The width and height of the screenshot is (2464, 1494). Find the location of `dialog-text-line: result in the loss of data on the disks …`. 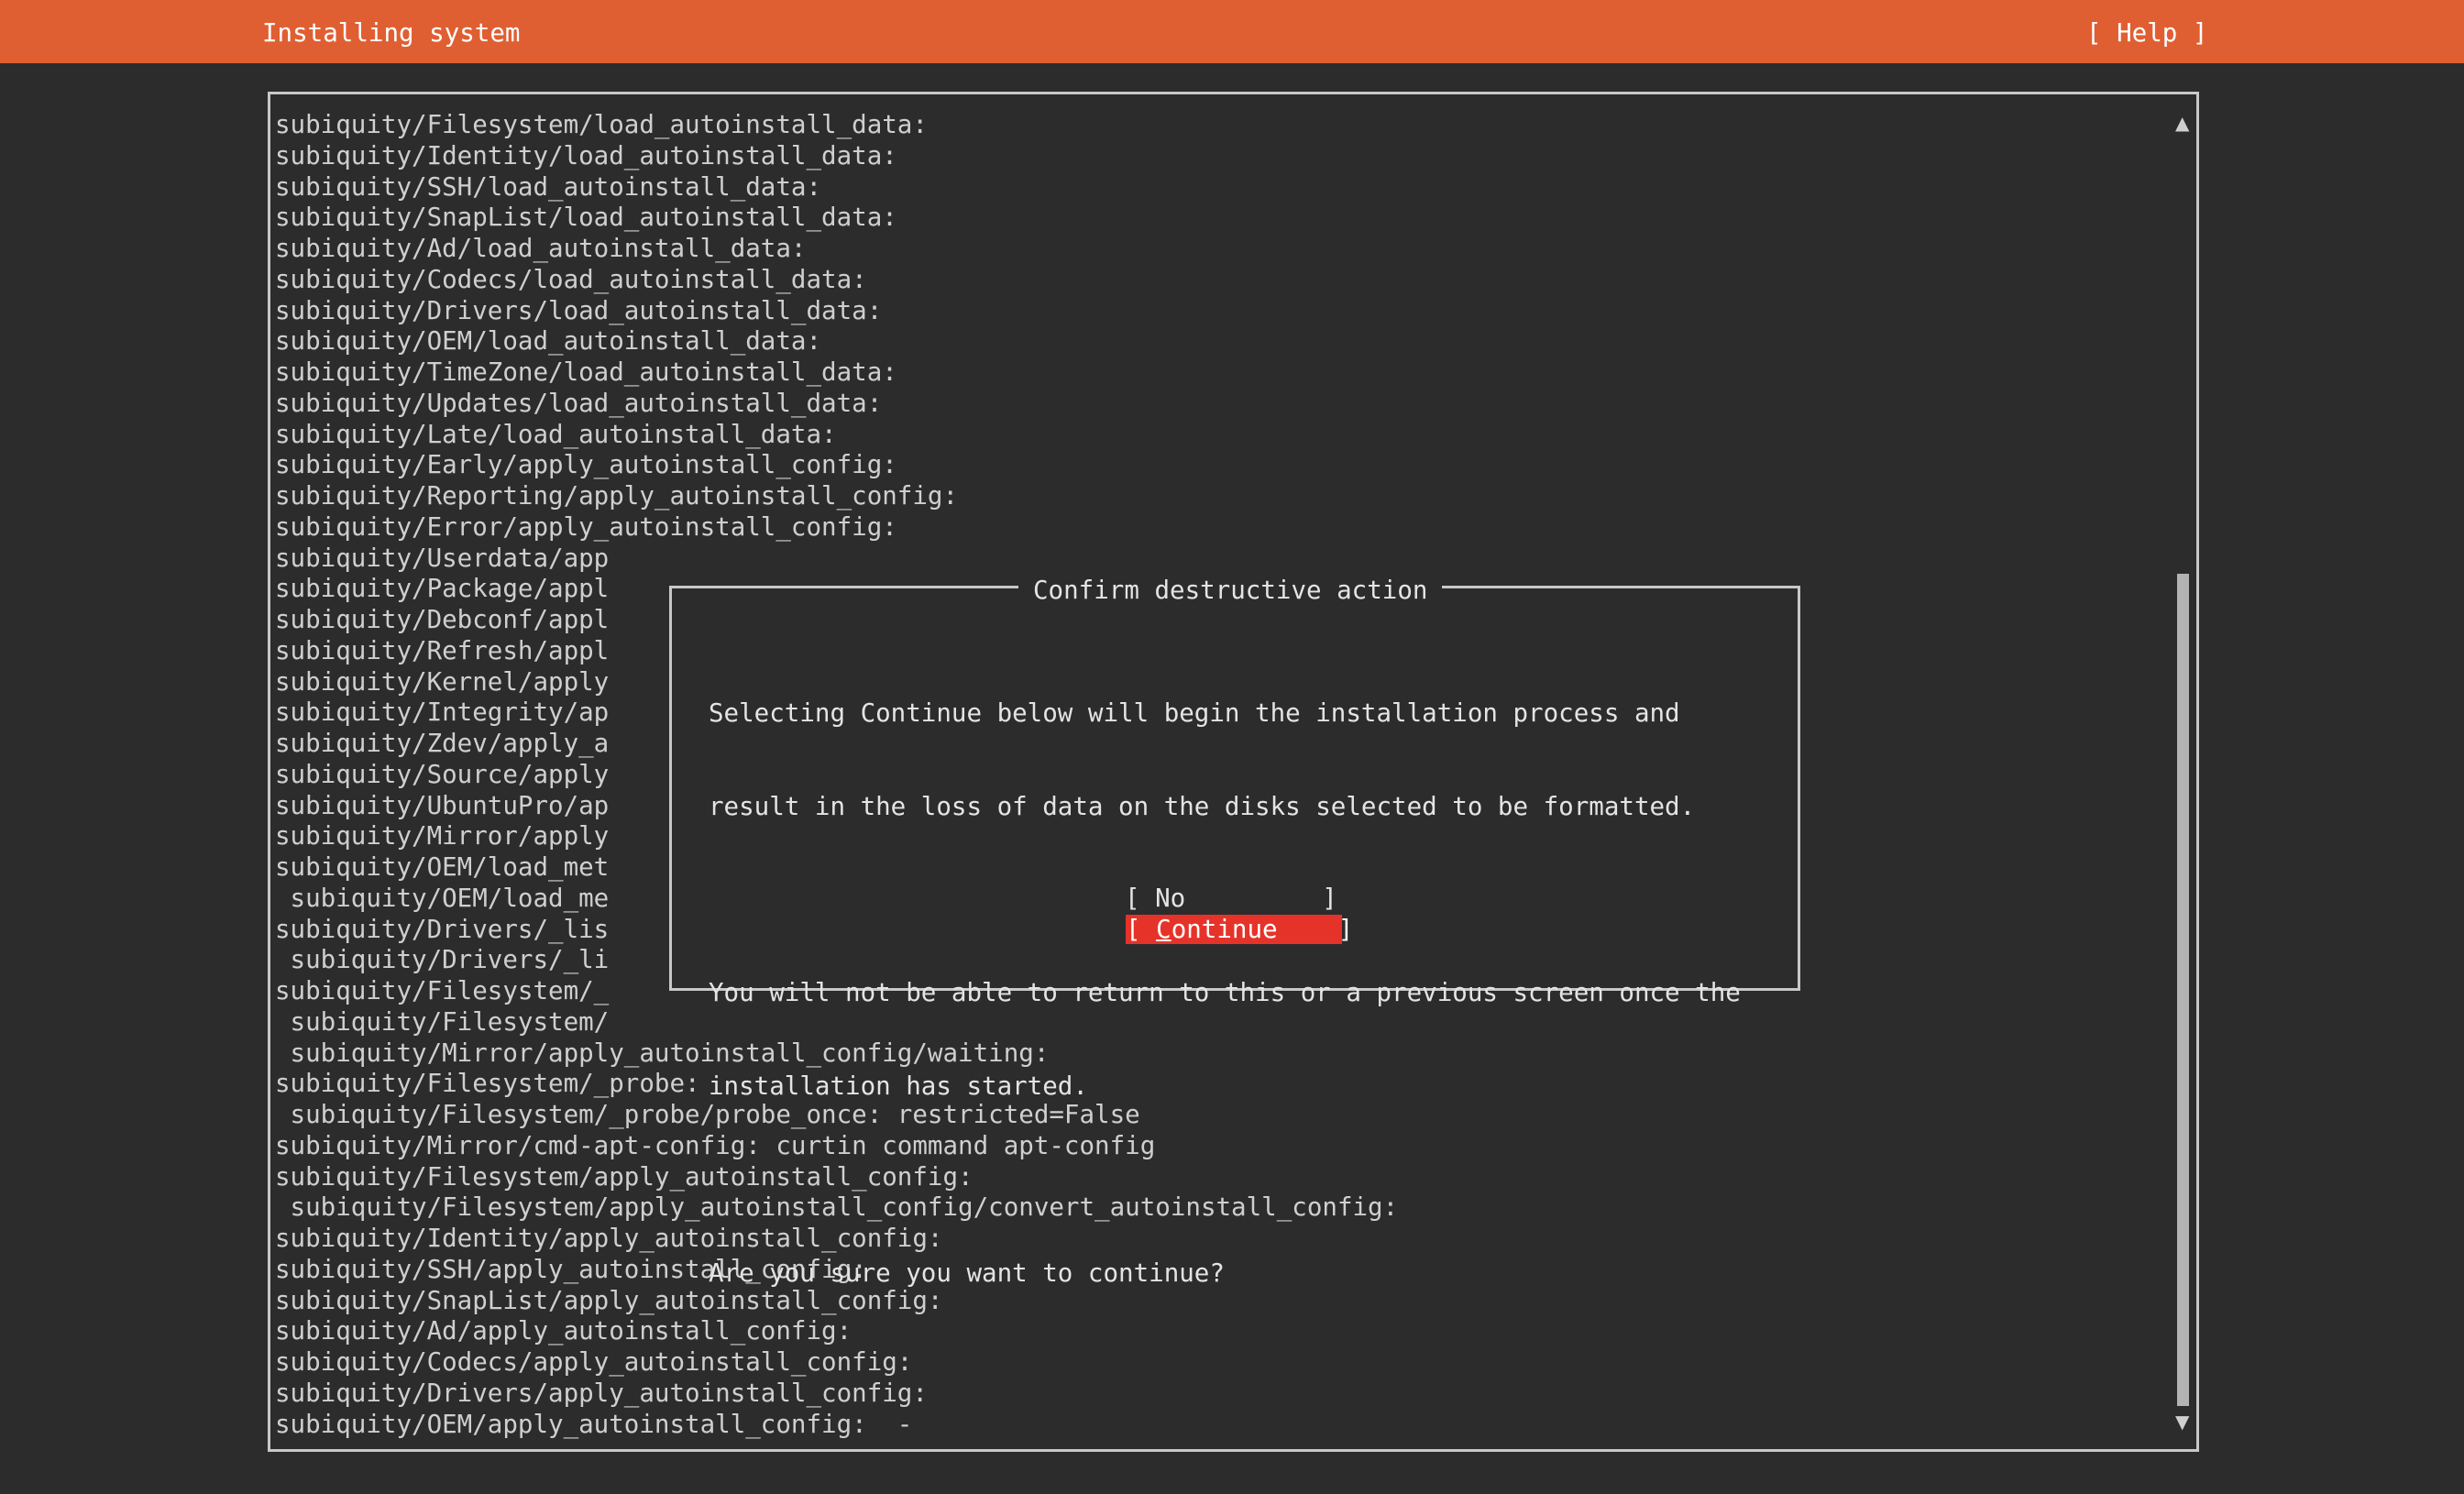

dialog-text-line: result in the loss of data on the disks … is located at coordinates (1202, 806).